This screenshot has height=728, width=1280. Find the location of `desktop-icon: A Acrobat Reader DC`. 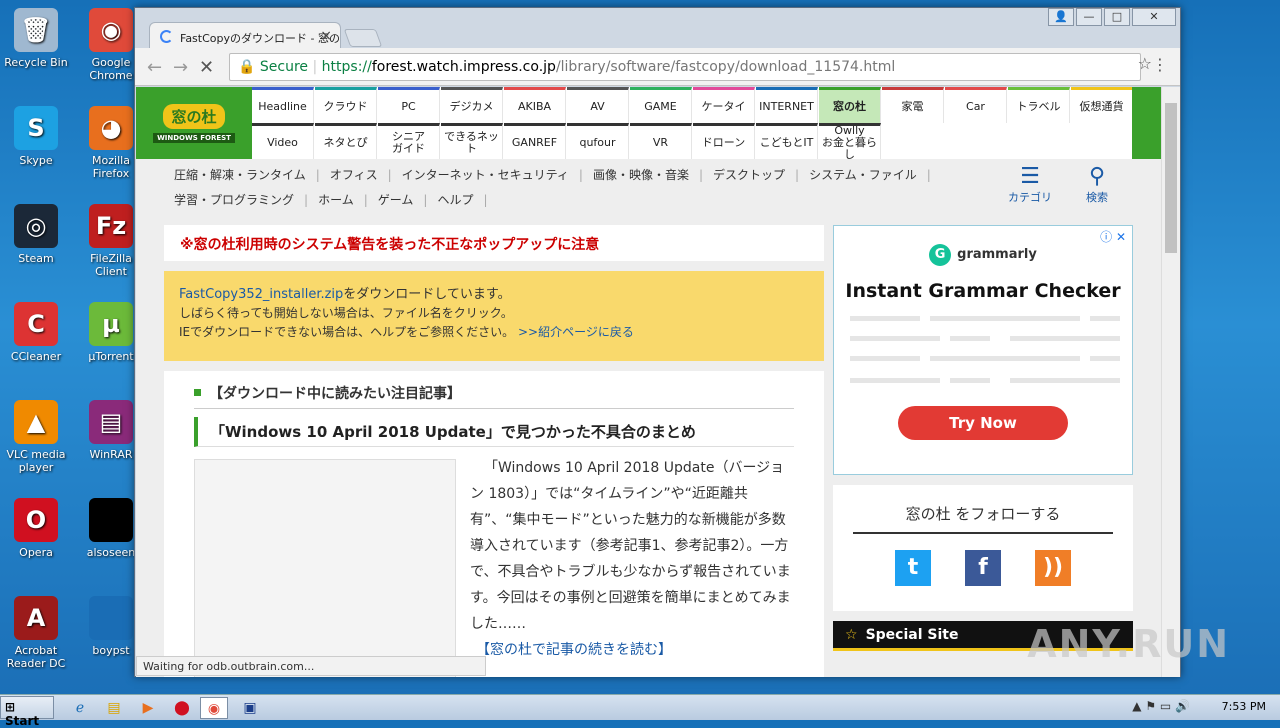

desktop-icon: A Acrobat Reader DC is located at coordinates (36, 630).